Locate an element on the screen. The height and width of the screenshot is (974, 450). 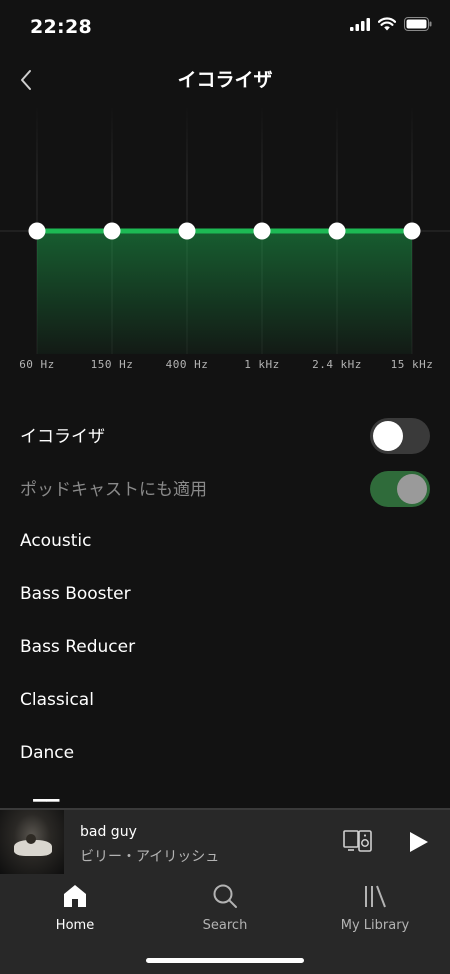
eq-band-handle-1-khz is located at coordinates (262, 231).